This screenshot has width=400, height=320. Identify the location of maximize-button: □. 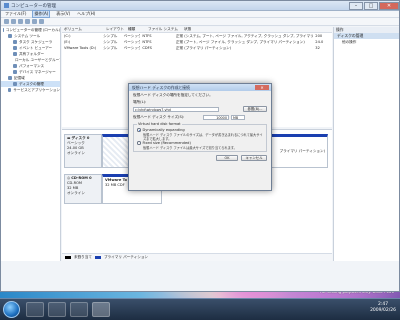
(371, 5).